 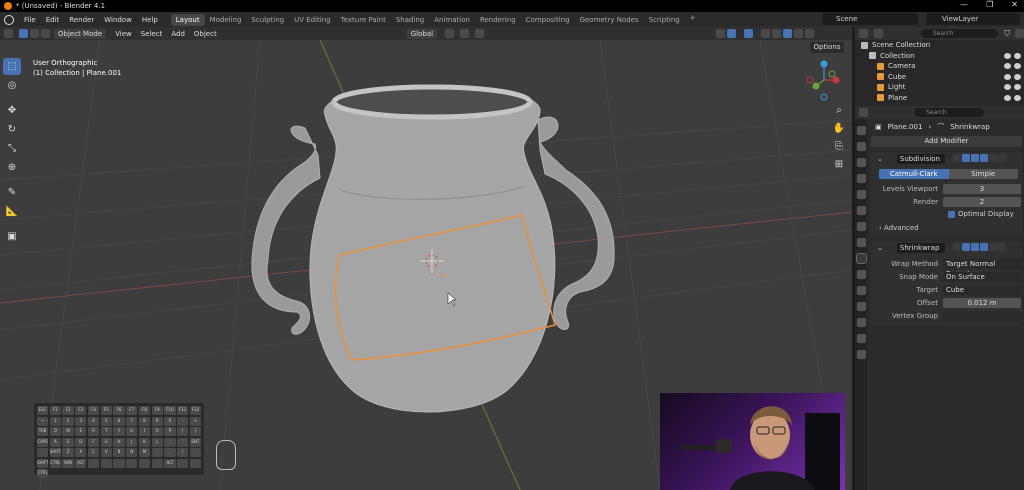 I want to click on properties-editor-type-icon, so click(x=863, y=112).